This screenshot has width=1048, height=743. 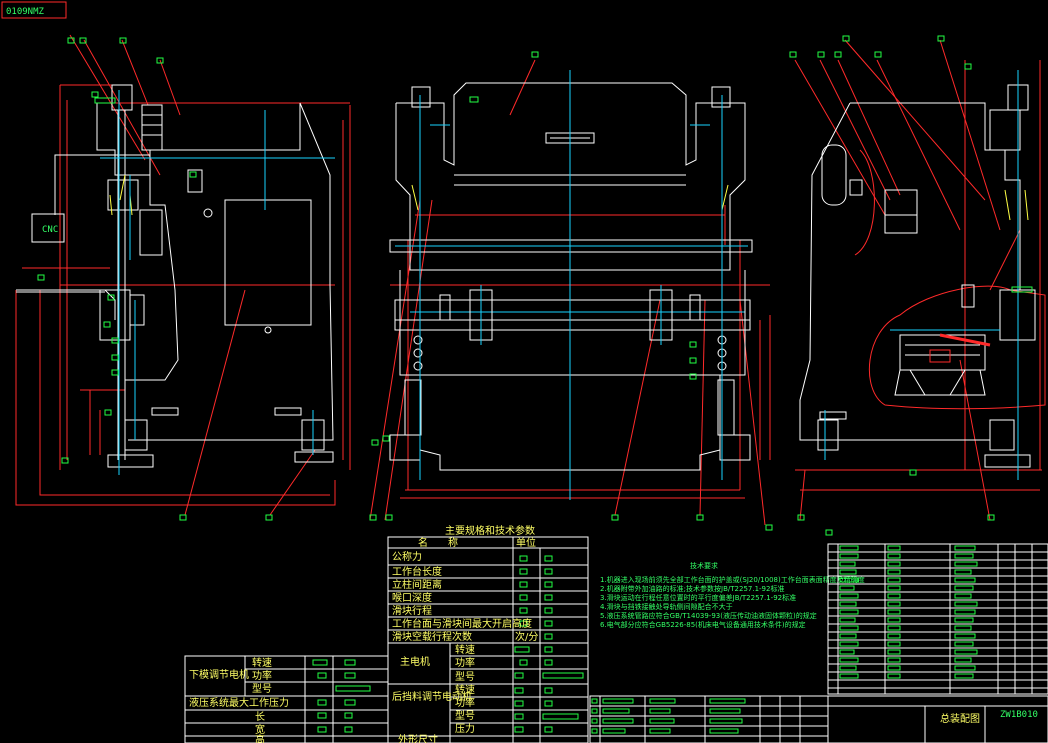 What do you see at coordinates (260, 717) in the screenshot?
I see `size-length: 长` at bounding box center [260, 717].